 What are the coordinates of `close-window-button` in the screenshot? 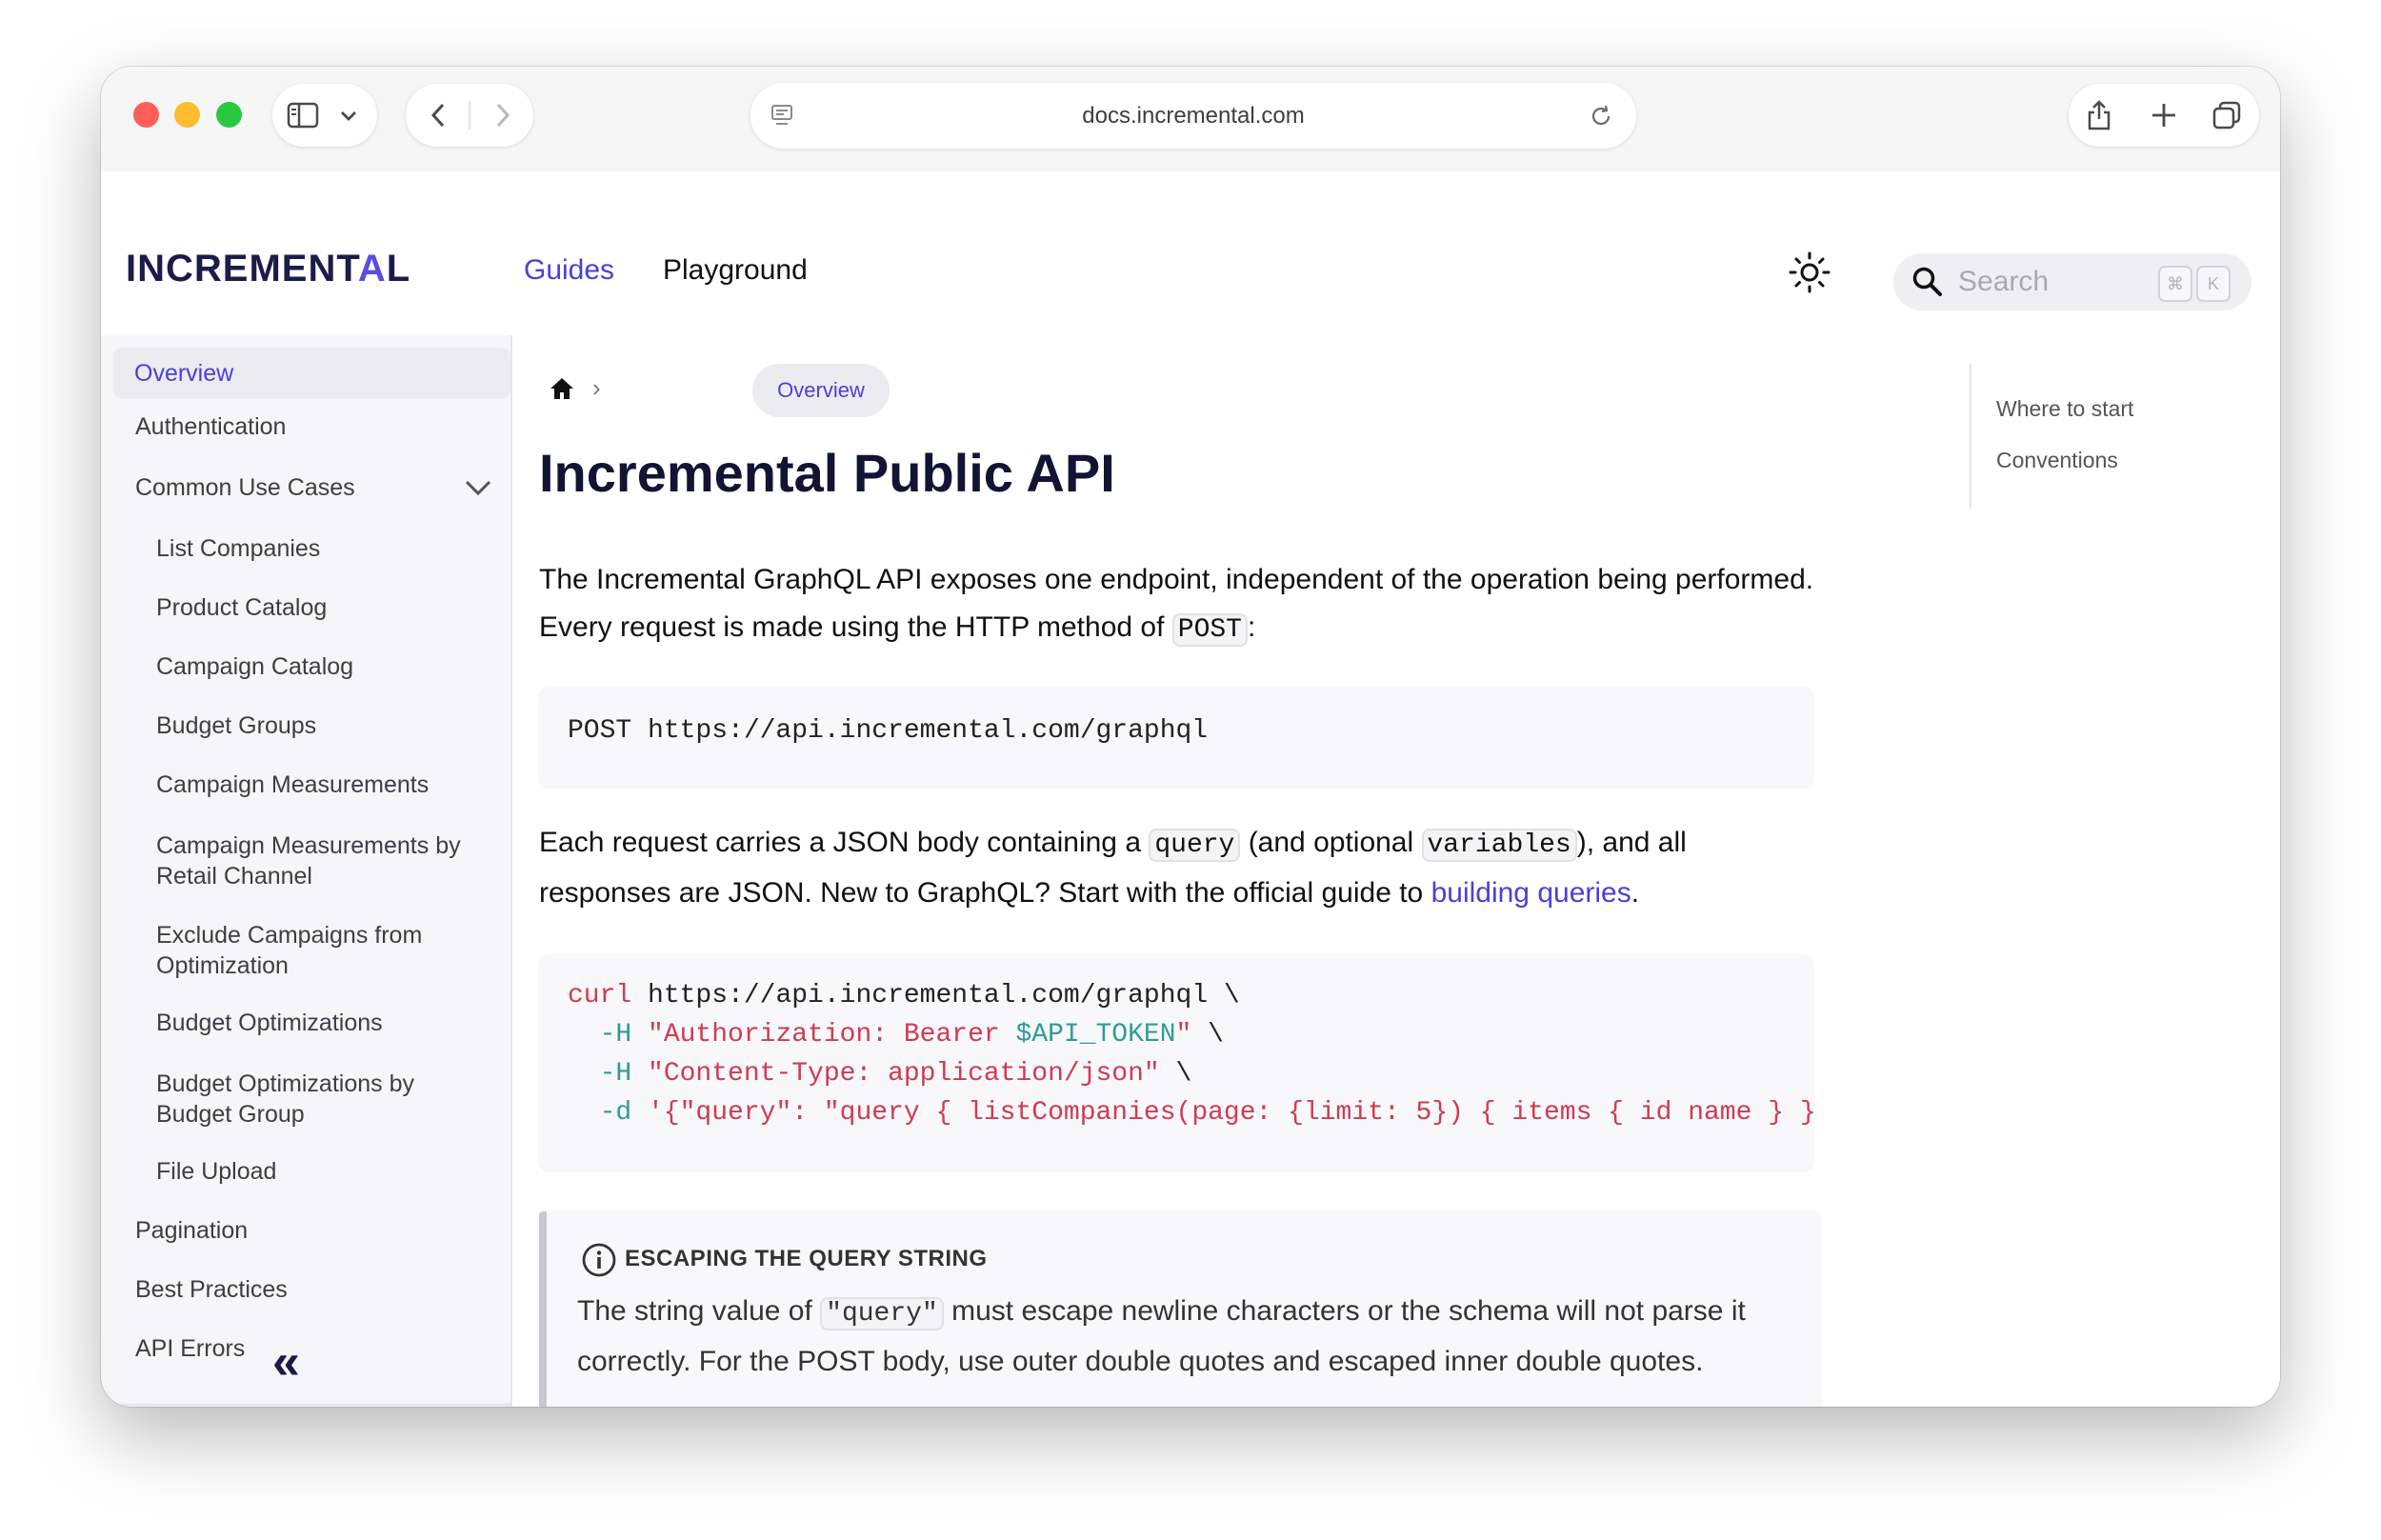 It's located at (146, 115).